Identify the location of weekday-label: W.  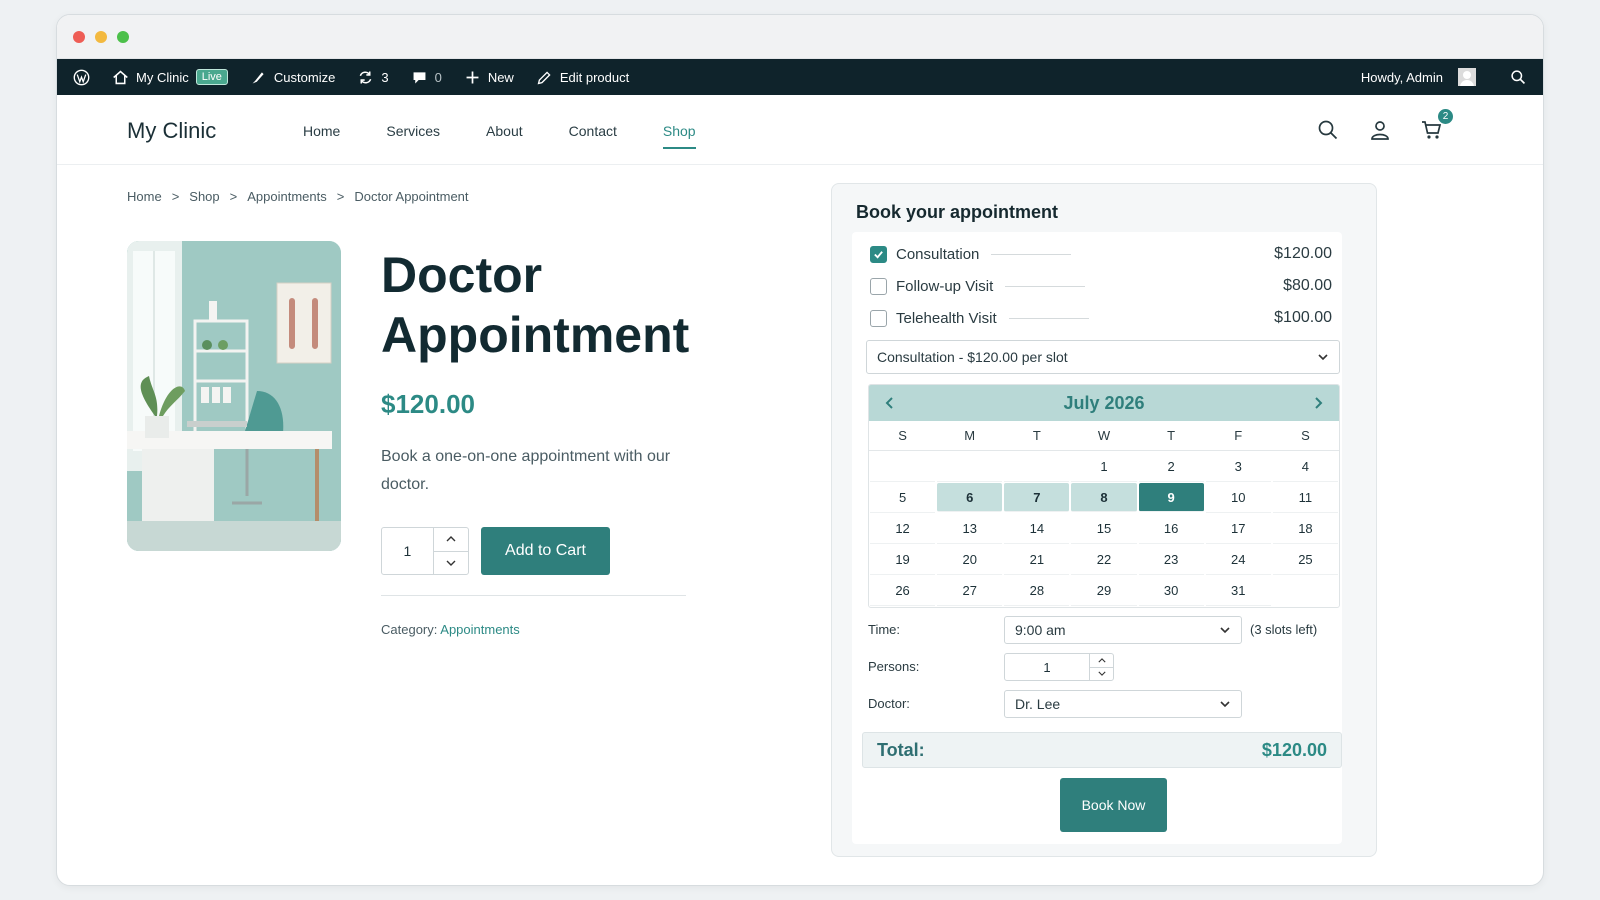
(1104, 435).